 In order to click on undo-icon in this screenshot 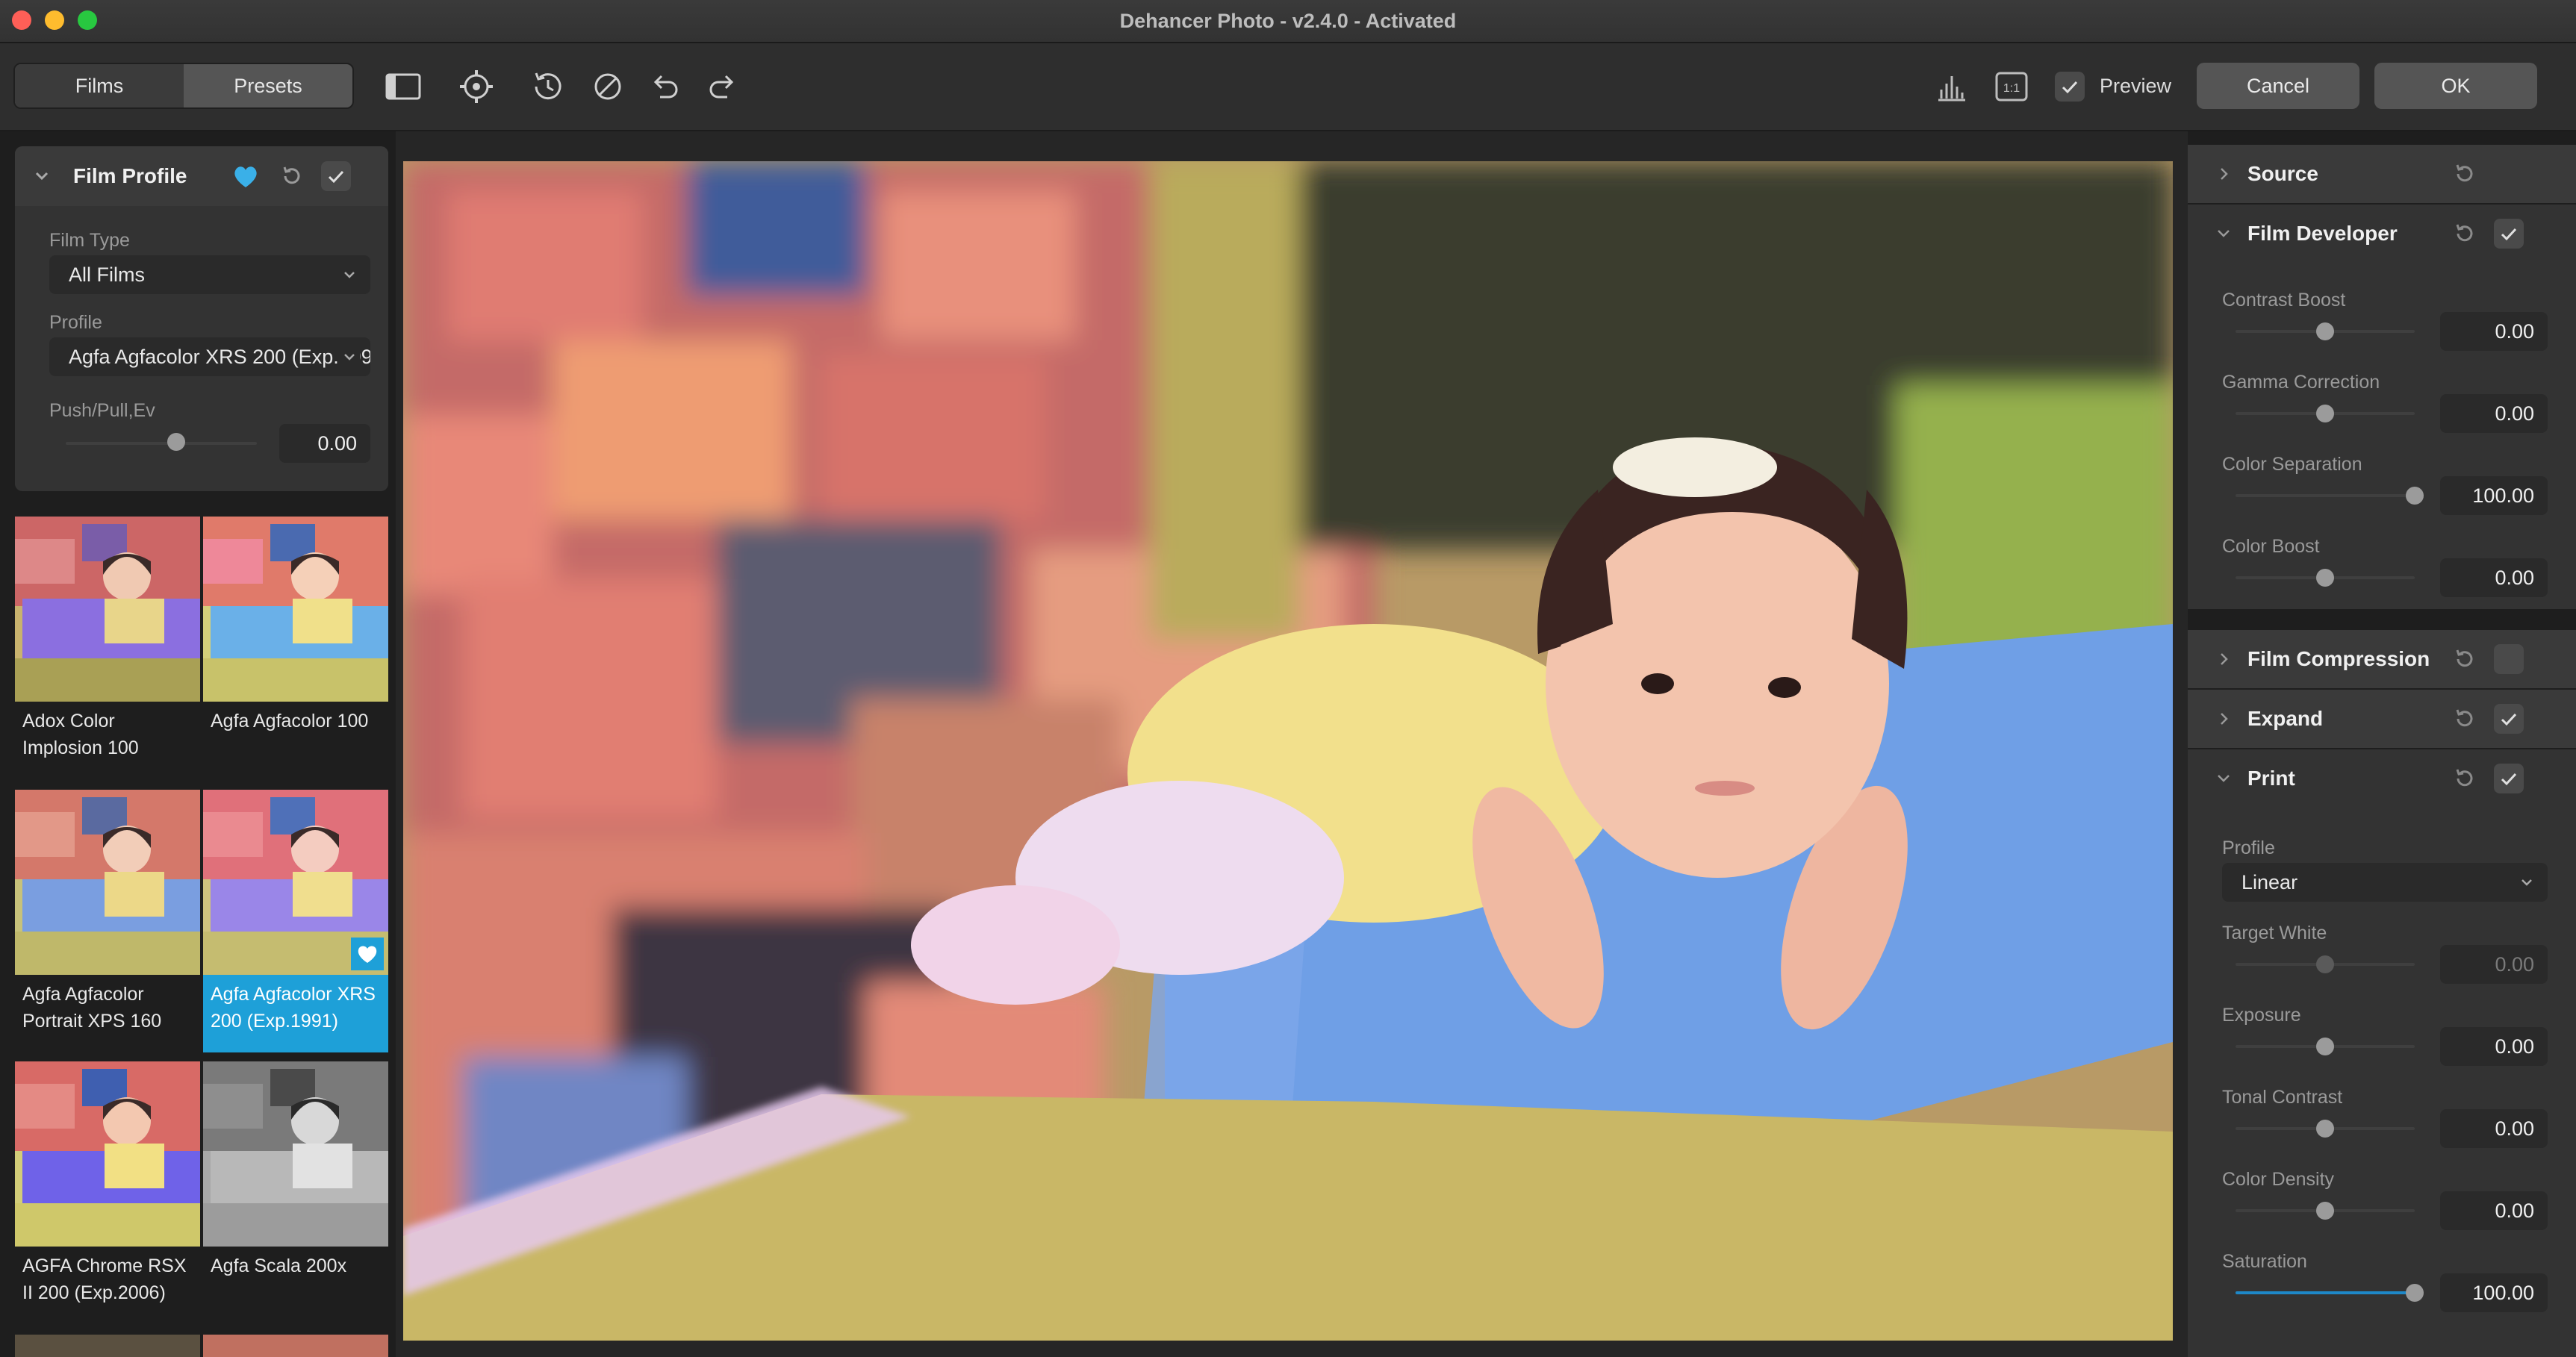, I will do `click(664, 86)`.